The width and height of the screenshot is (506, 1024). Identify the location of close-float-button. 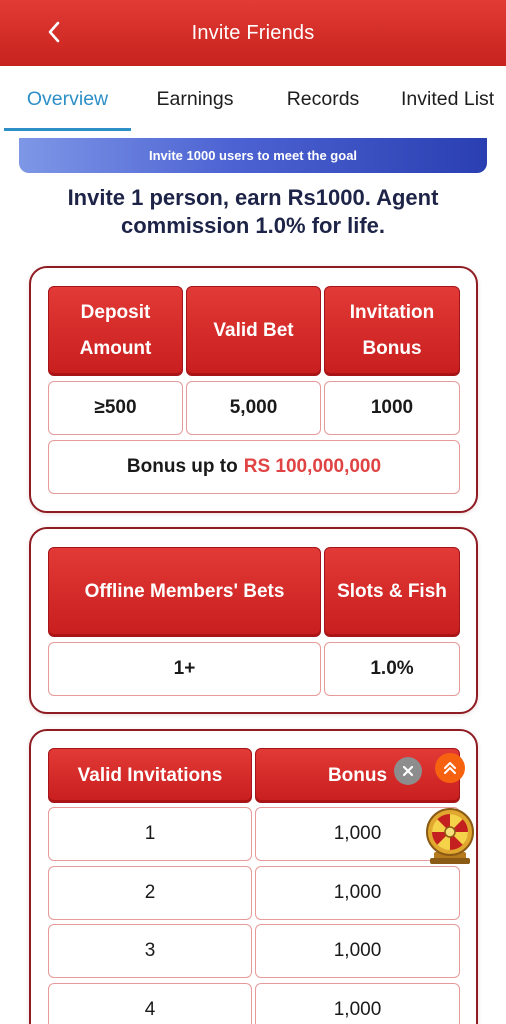
(408, 771).